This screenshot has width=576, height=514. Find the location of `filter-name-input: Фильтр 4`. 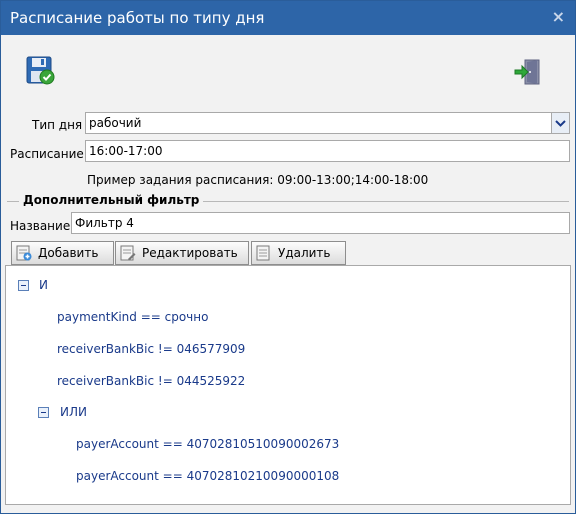

filter-name-input: Фильтр 4 is located at coordinates (320, 223).